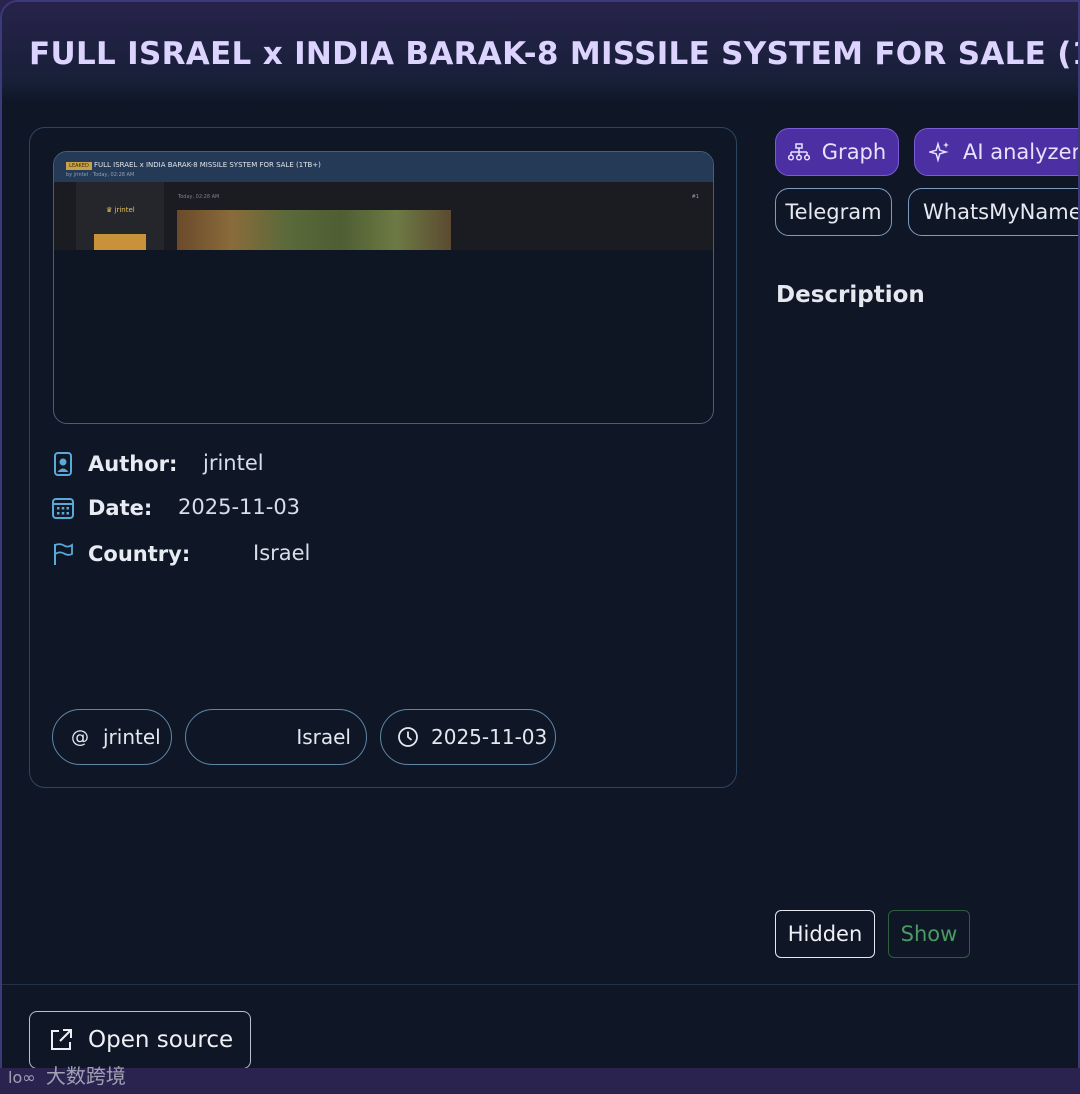 The image size is (1080, 1094). I want to click on footer-divider, so click(540, 984).